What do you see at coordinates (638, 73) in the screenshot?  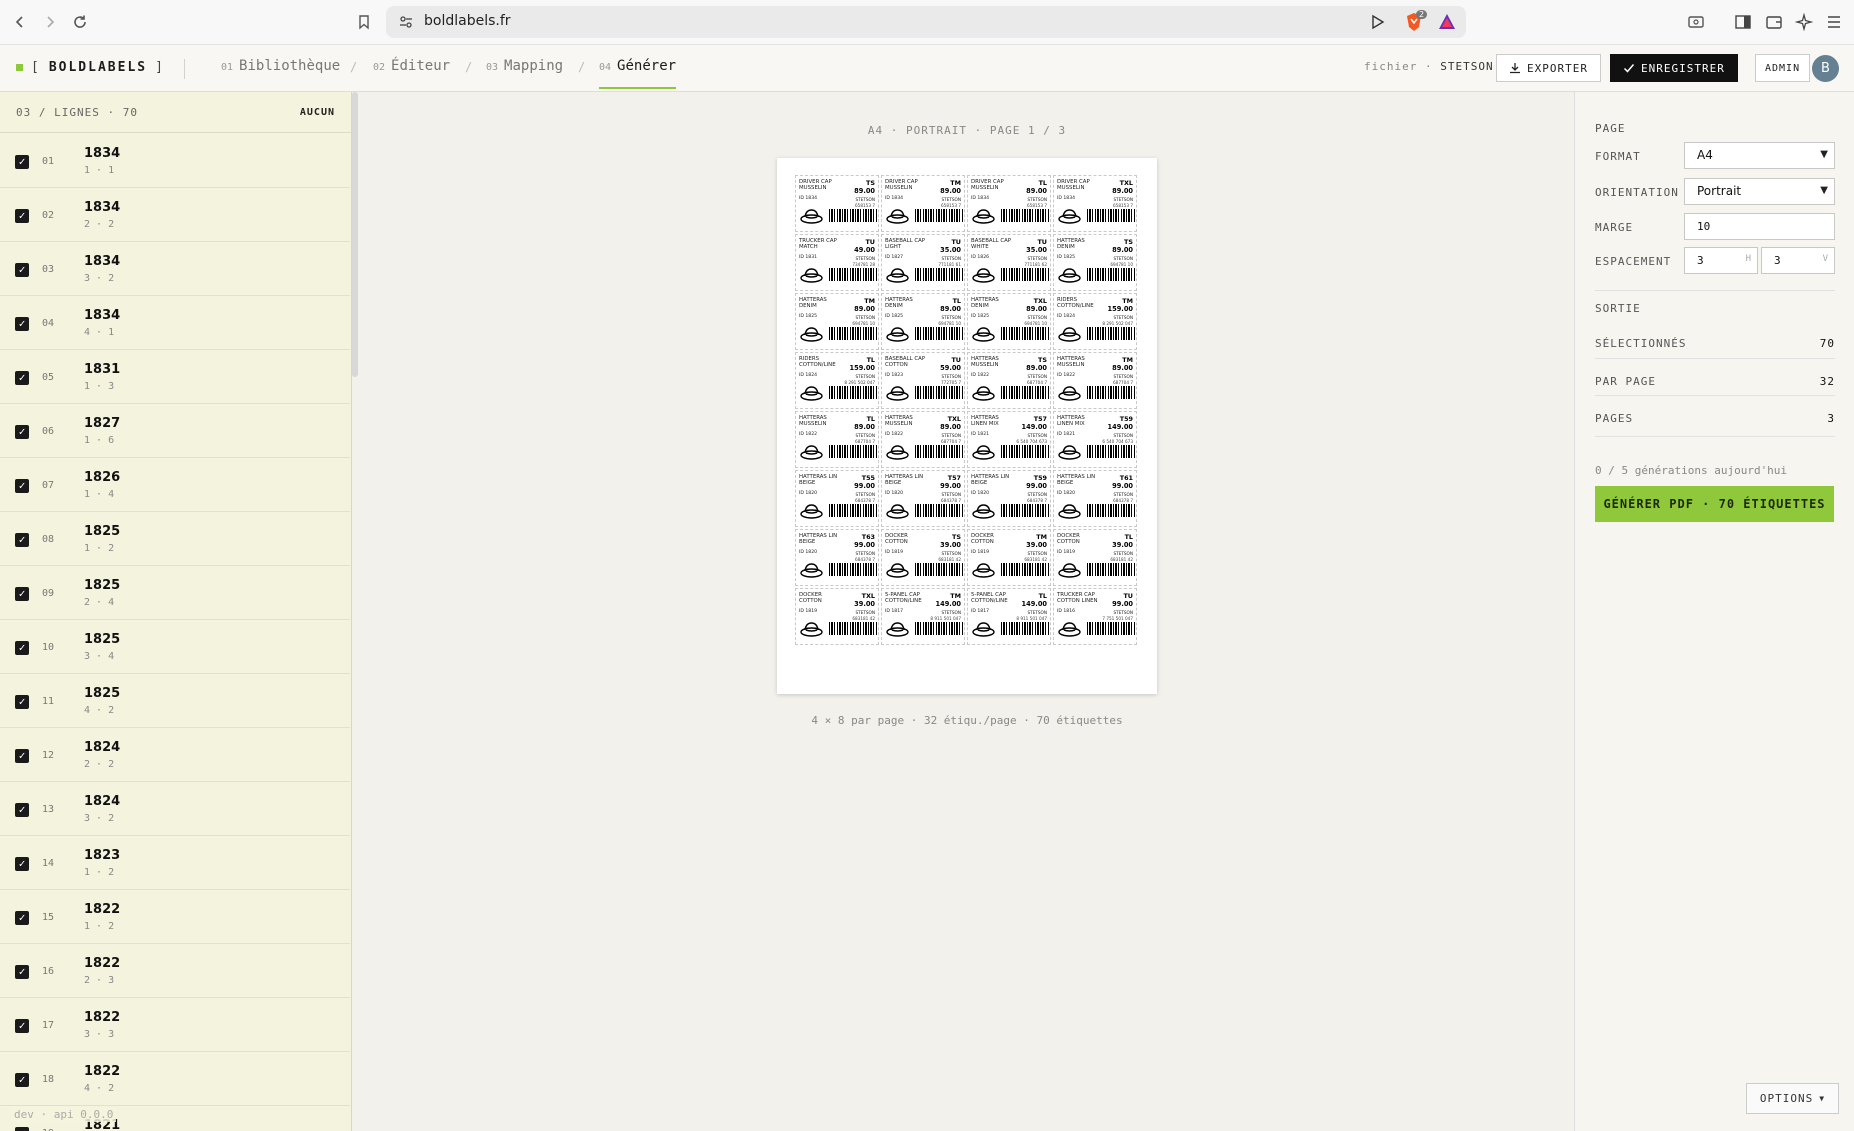 I see `tab-generer: 04 Générer` at bounding box center [638, 73].